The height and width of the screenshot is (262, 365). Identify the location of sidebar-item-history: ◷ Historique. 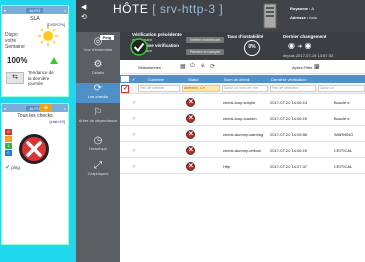
(98, 145).